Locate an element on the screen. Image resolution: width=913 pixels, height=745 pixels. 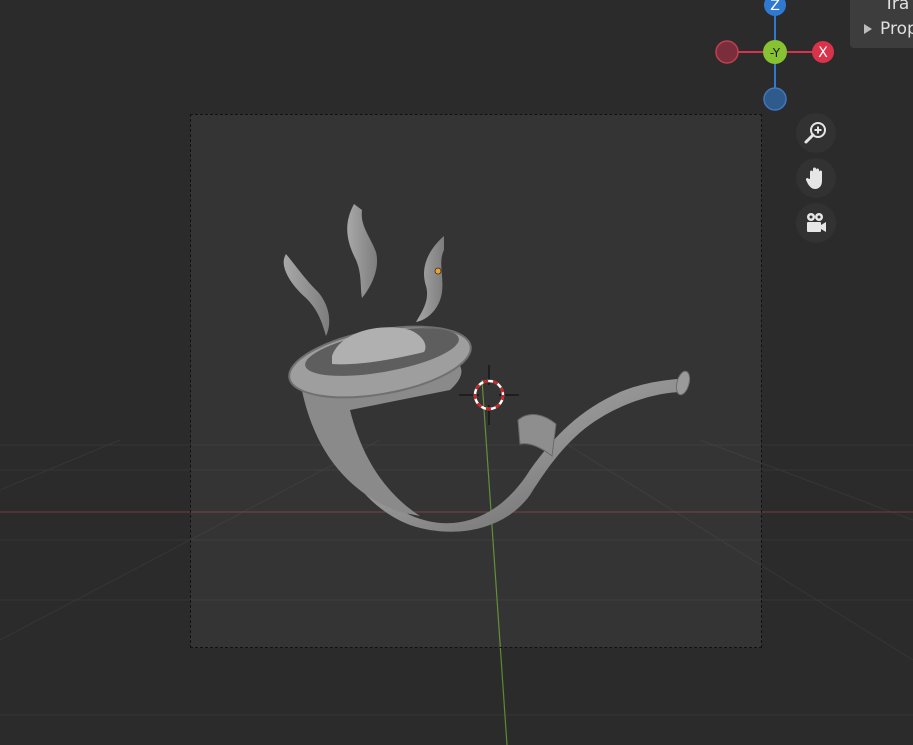
zoom-magnifier-icon is located at coordinates (815, 133).